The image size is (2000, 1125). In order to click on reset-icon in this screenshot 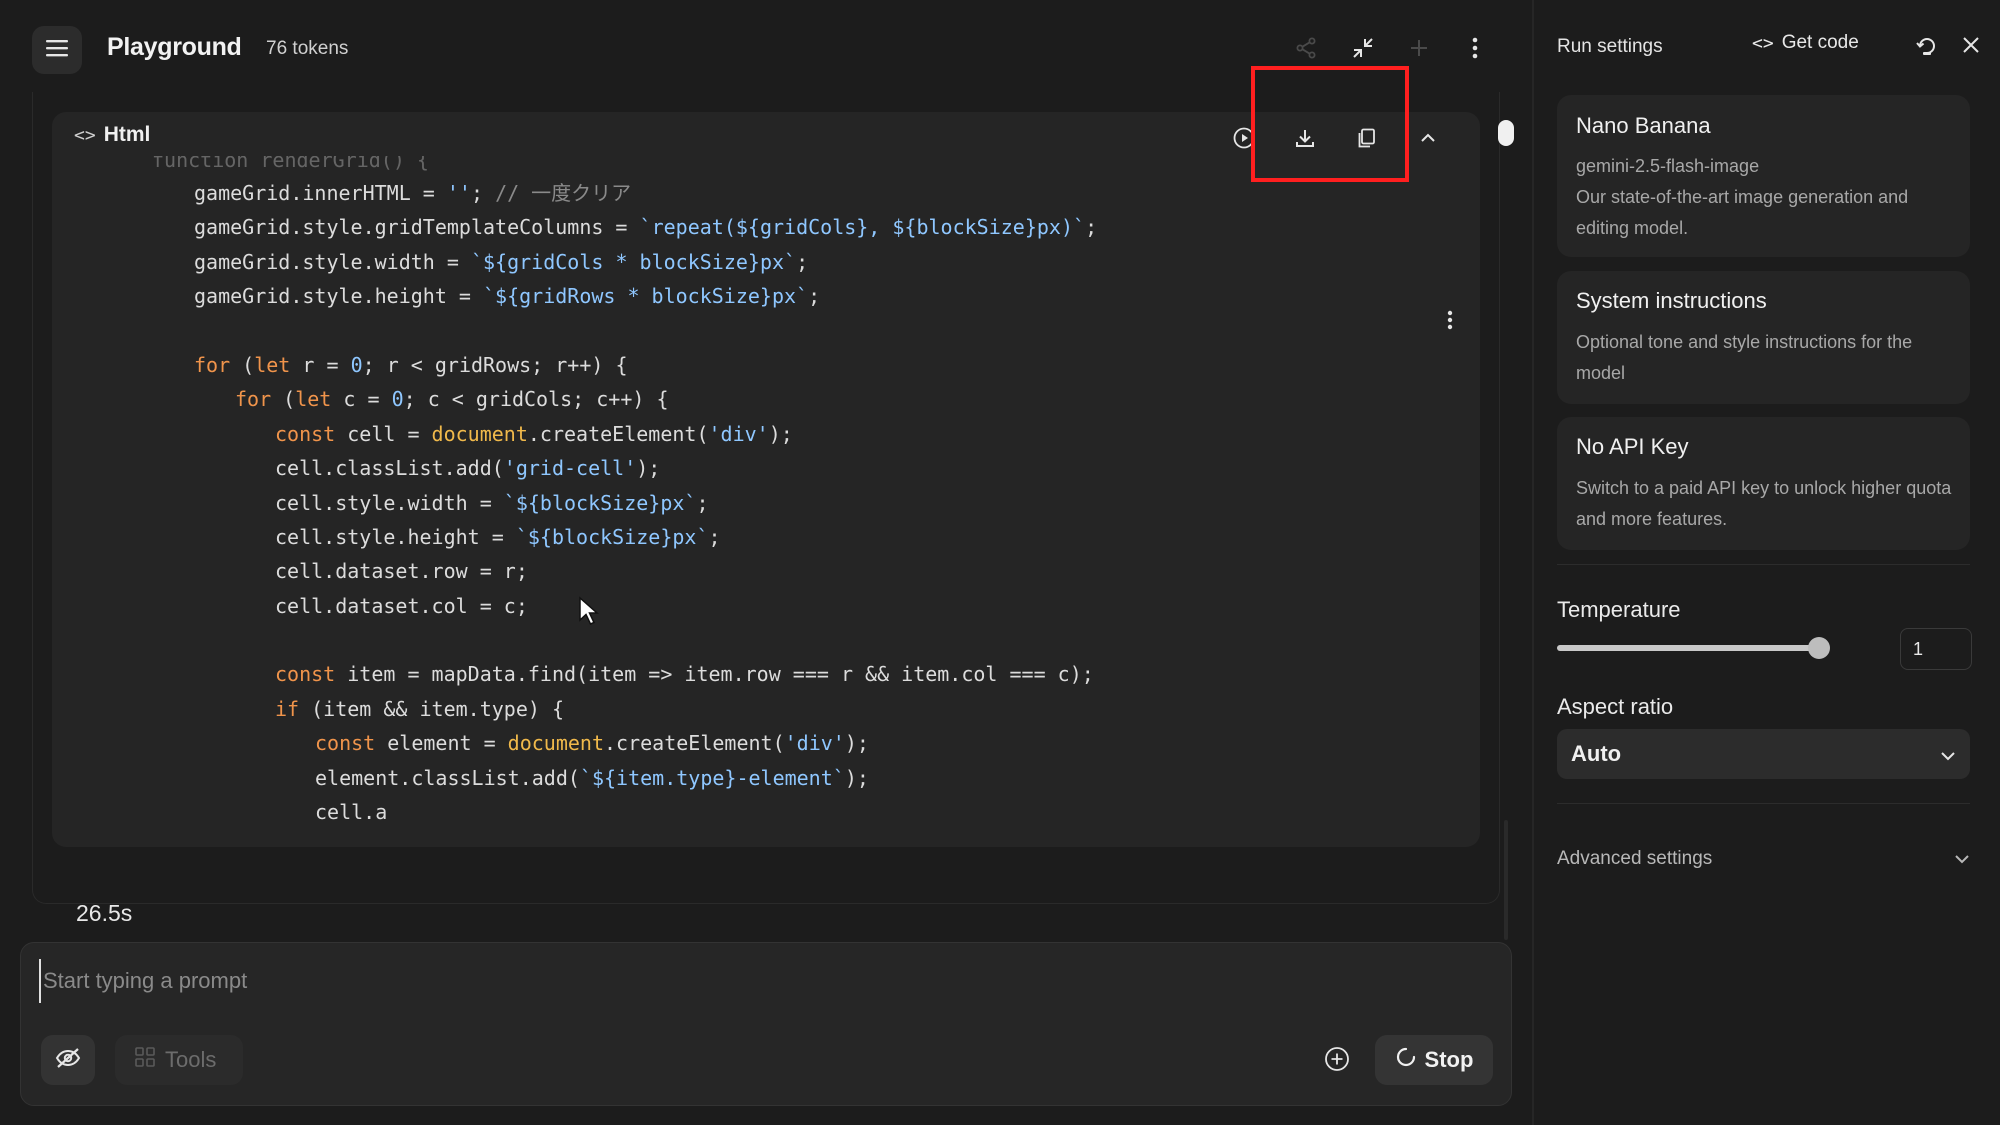, I will do `click(1927, 47)`.